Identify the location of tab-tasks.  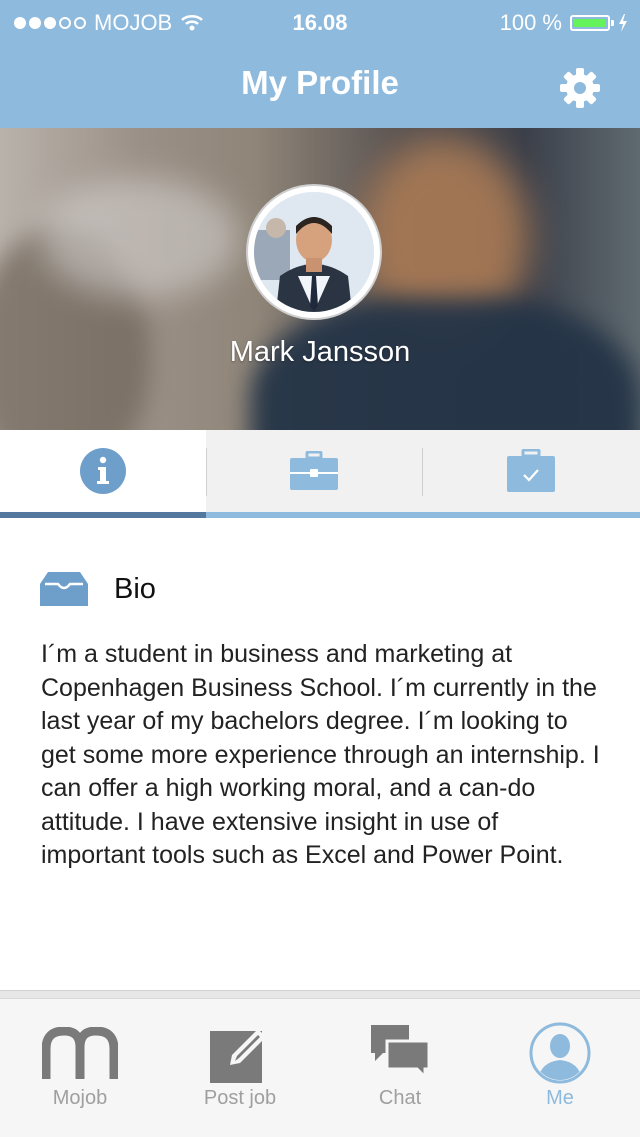
(531, 471).